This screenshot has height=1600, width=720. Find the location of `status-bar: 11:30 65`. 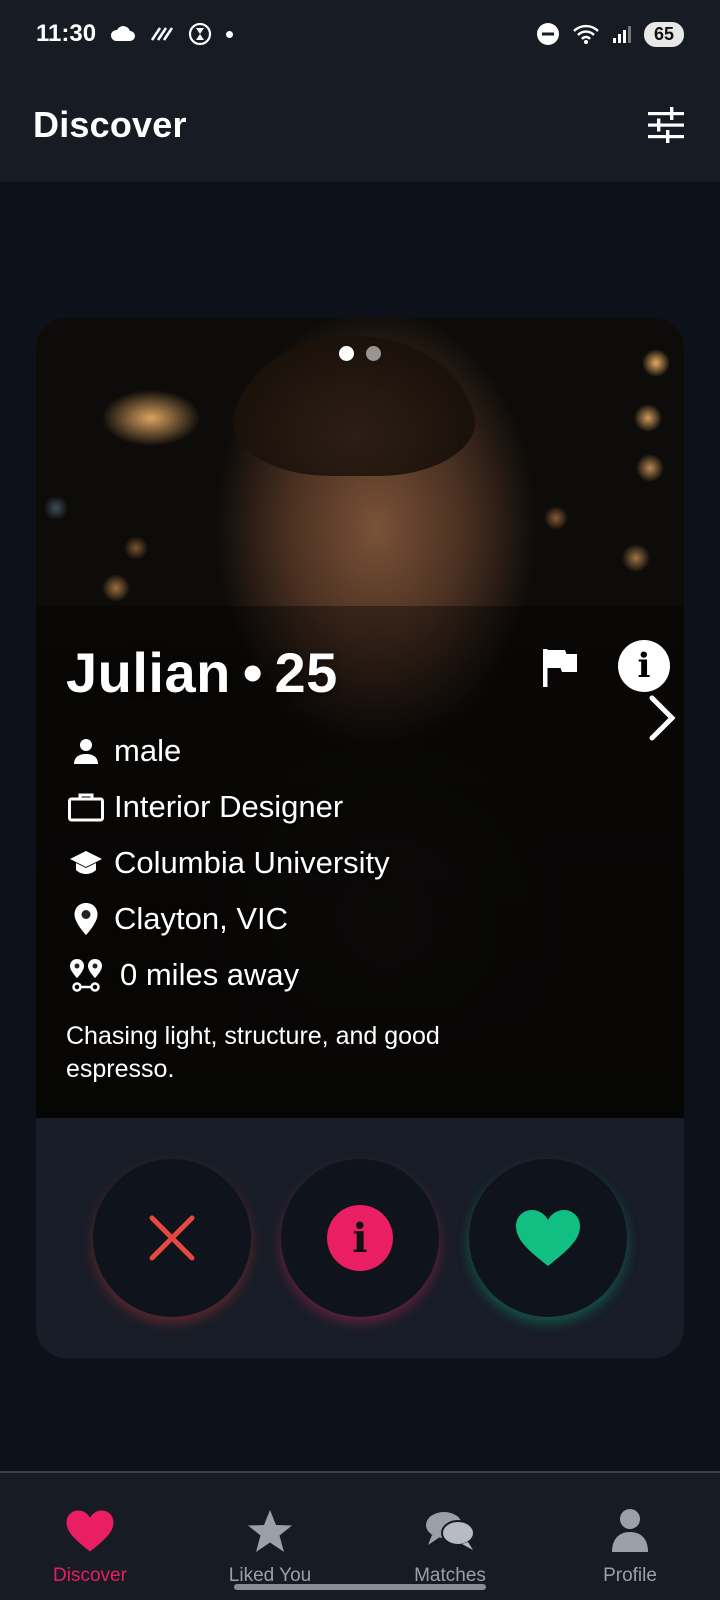

status-bar: 11:30 65 is located at coordinates (360, 34).